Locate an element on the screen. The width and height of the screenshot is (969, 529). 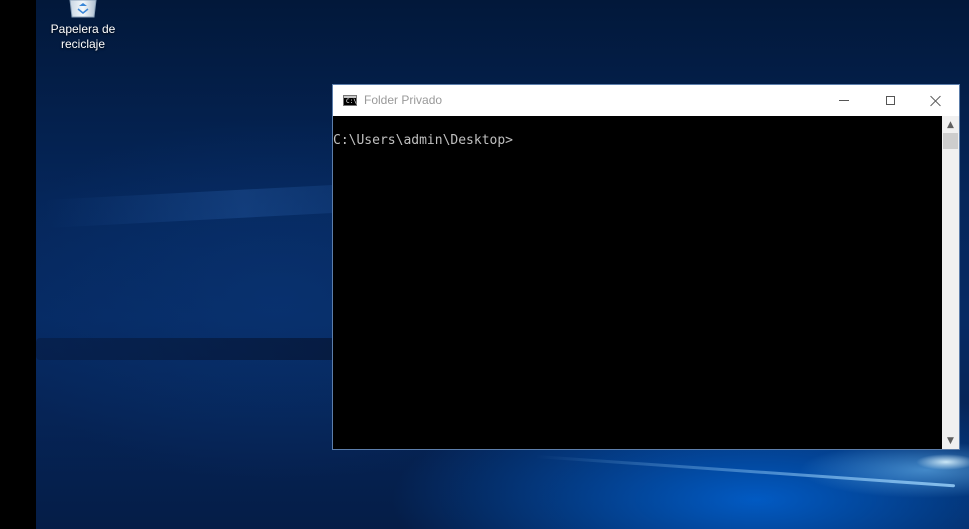
vertical-scrollbar: ▲ ▼ is located at coordinates (950, 282).